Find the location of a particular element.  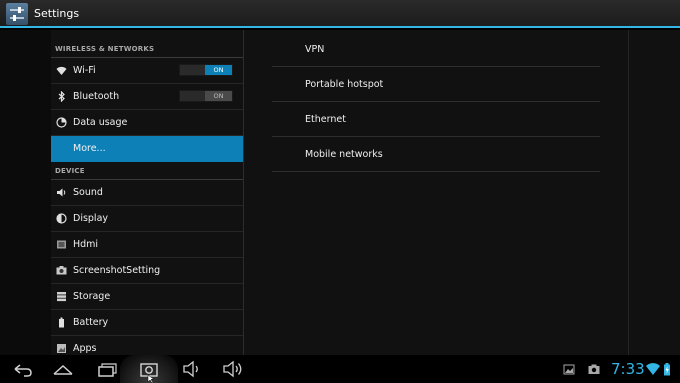

action-bar: Settings is located at coordinates (340, 14).